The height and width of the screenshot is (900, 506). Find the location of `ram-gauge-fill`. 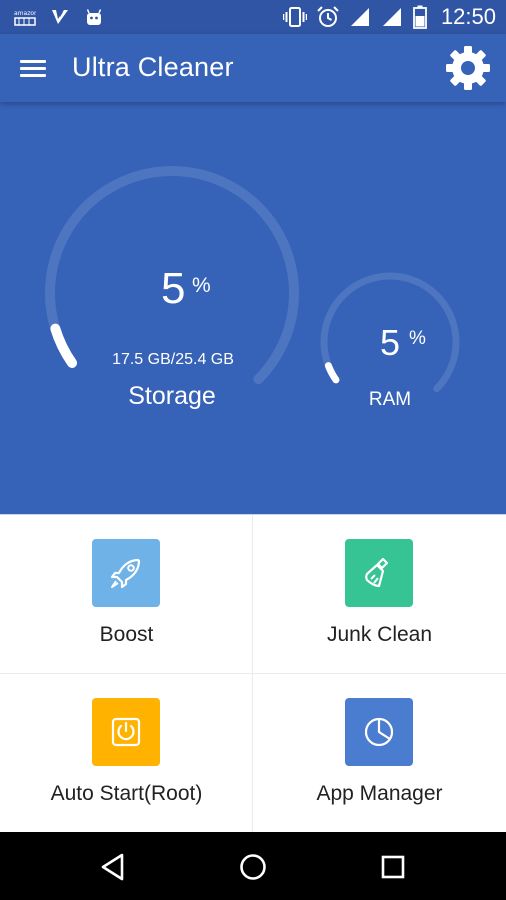

ram-gauge-fill is located at coordinates (332, 373).